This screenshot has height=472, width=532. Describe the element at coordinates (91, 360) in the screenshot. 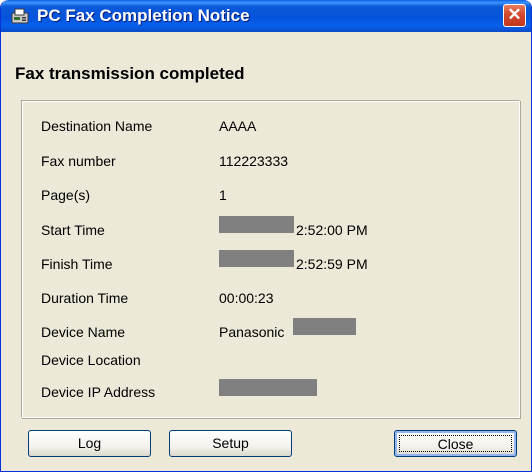

I see `device-location-label: Device Location` at that location.